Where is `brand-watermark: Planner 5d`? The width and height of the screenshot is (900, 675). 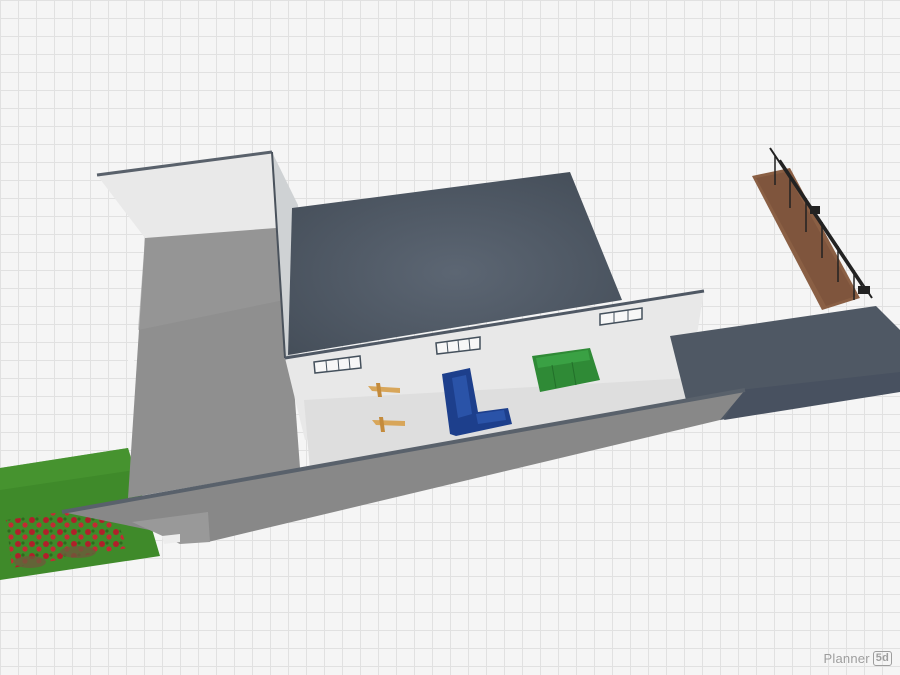
brand-watermark: Planner 5d is located at coordinates (858, 658).